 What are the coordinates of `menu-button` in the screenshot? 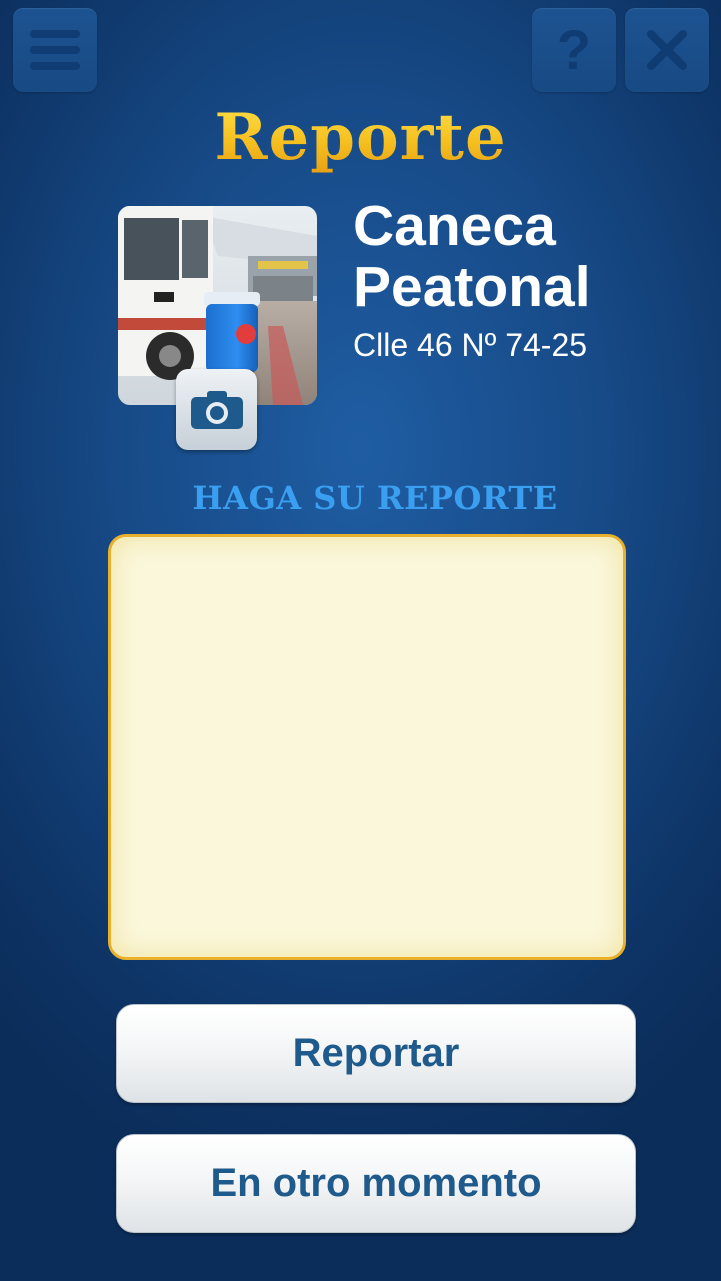 It's located at (55, 50).